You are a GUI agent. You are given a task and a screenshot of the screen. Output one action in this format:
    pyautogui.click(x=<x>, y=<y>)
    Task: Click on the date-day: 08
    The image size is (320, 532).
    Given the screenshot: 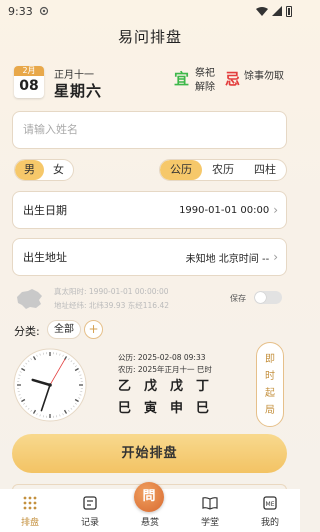 What is the action you would take?
    pyautogui.click(x=29, y=86)
    